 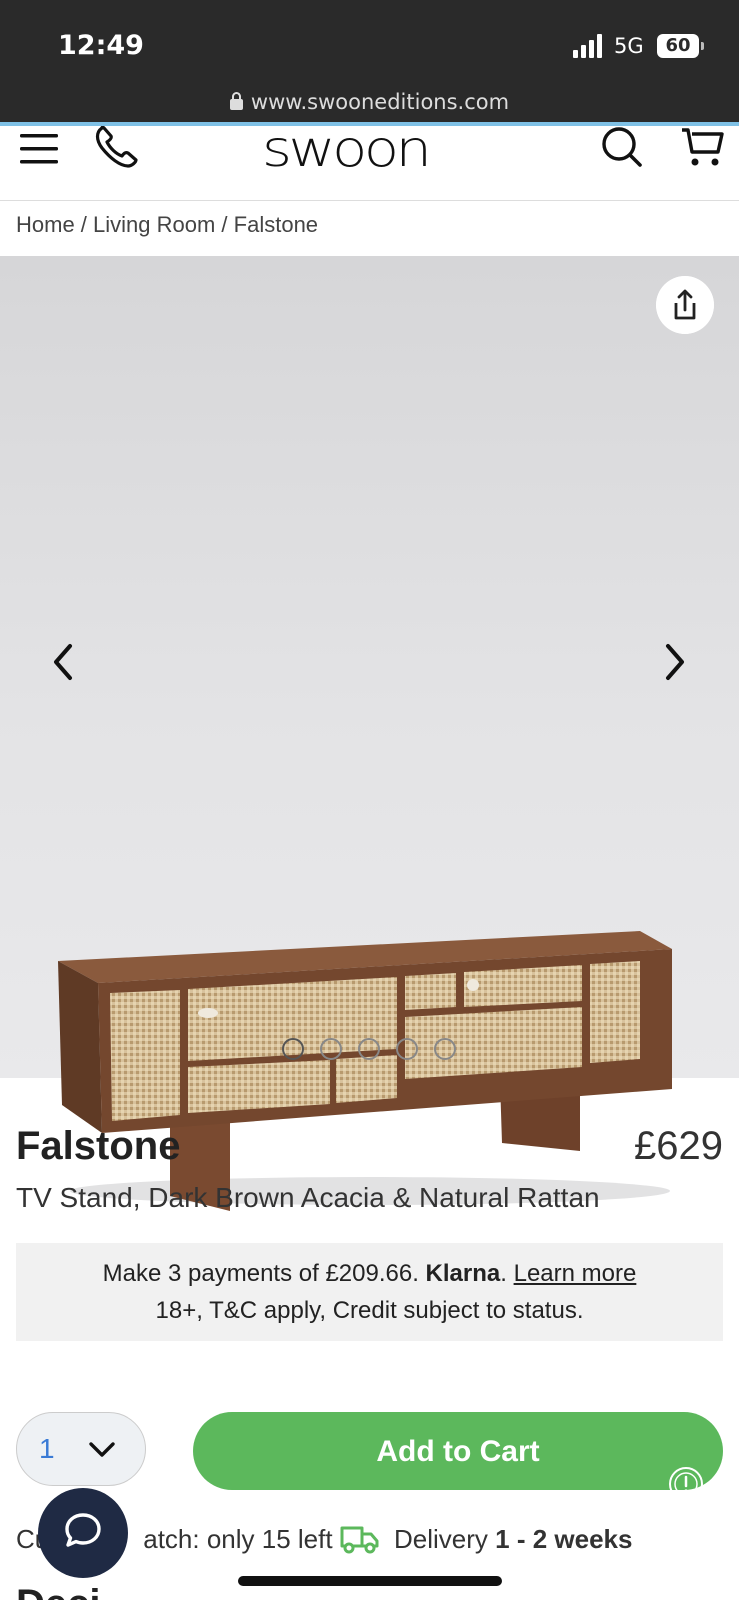 I want to click on chat-button, so click(x=83, y=1533).